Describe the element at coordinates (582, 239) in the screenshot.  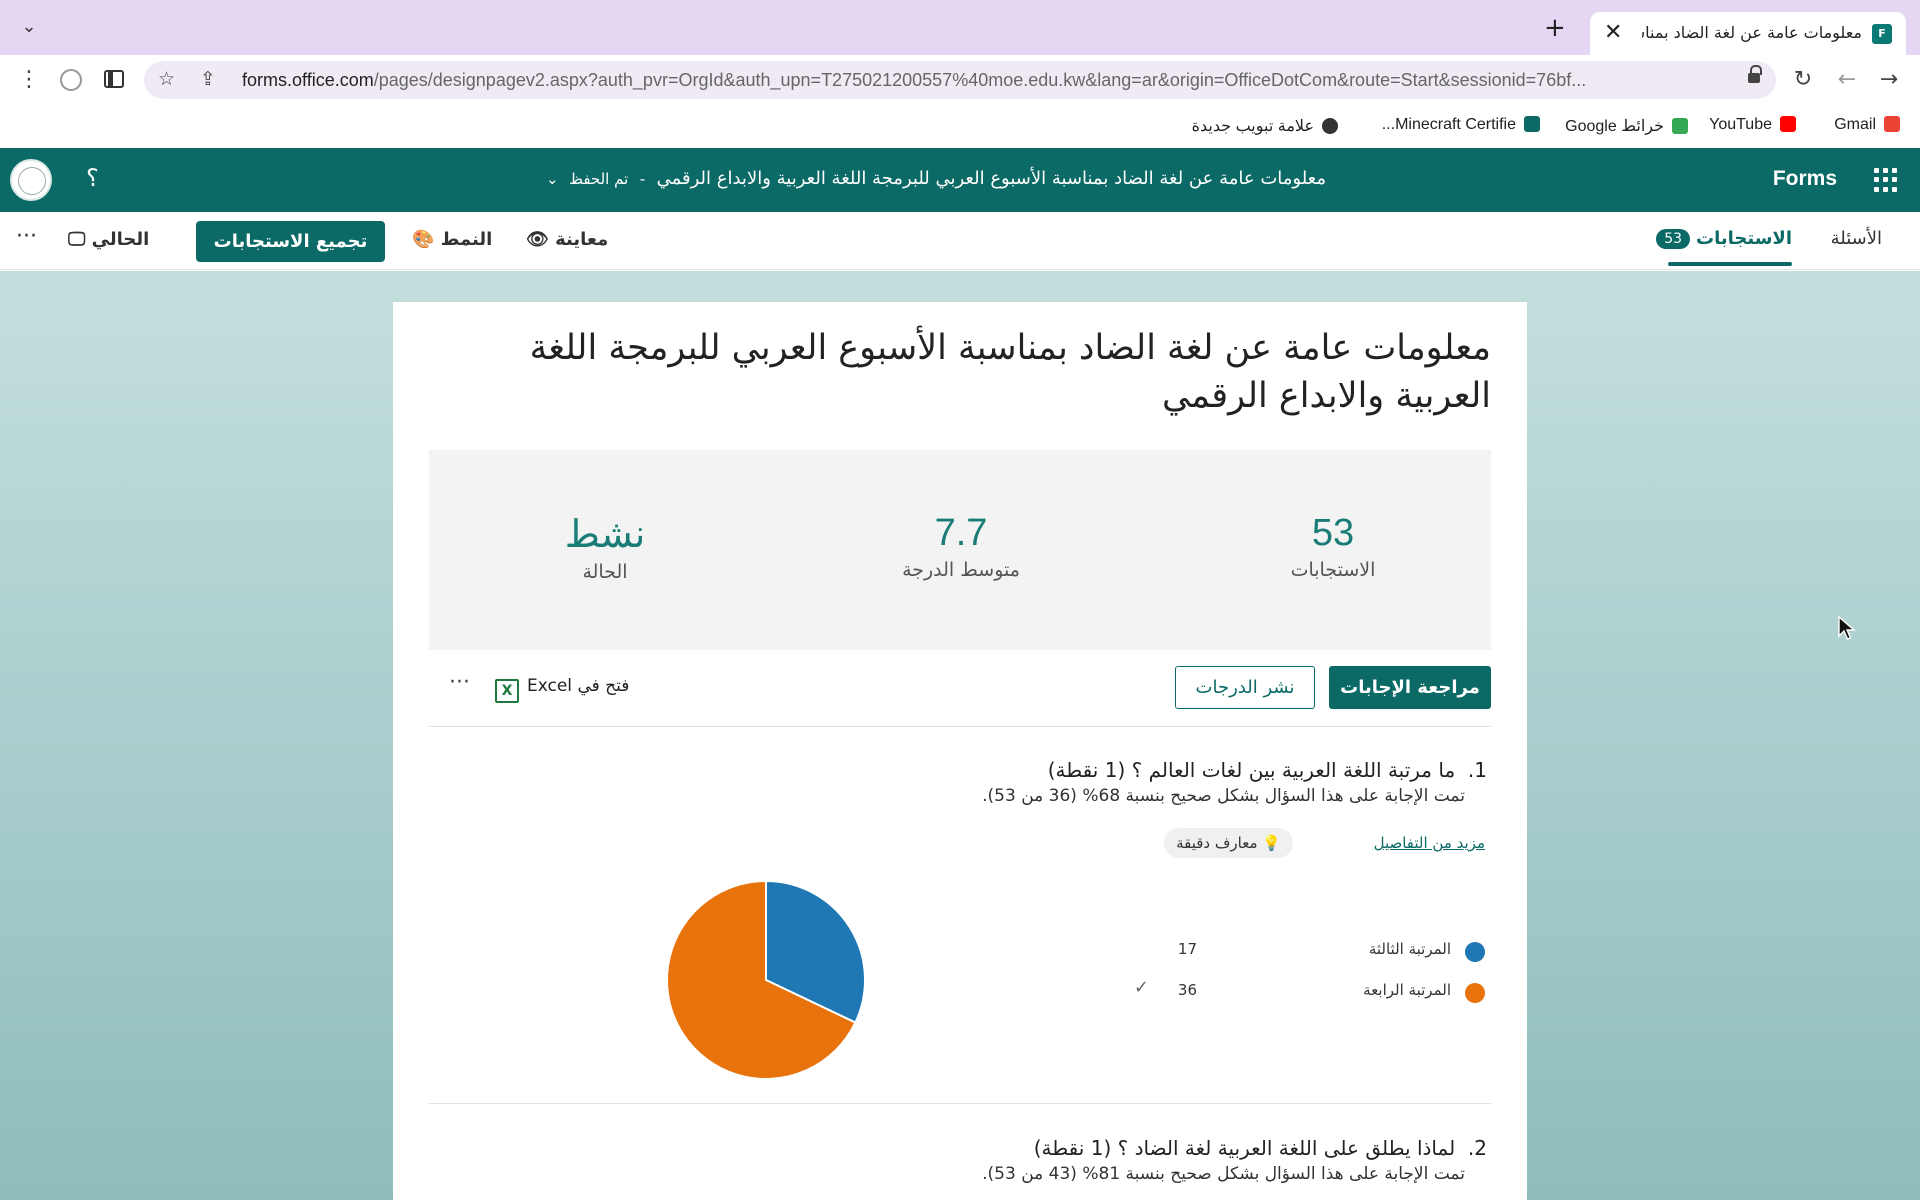
I see `preview-label: معاينة` at that location.